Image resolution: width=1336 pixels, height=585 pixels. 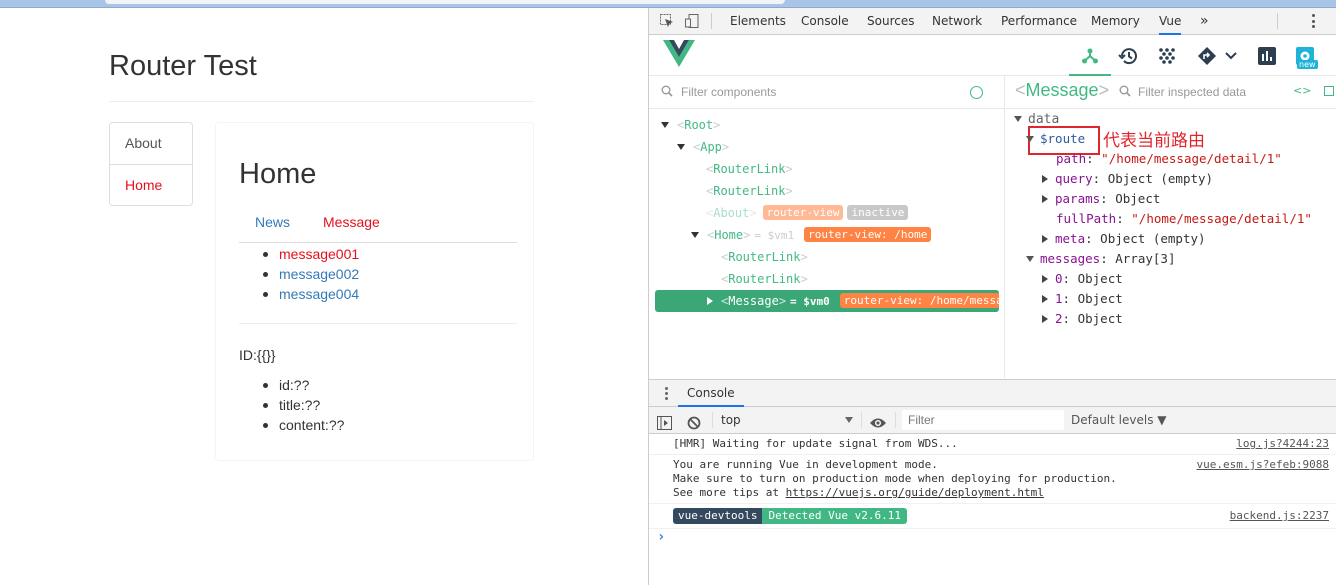 I want to click on detail-content-item: content:??, so click(x=303, y=425).